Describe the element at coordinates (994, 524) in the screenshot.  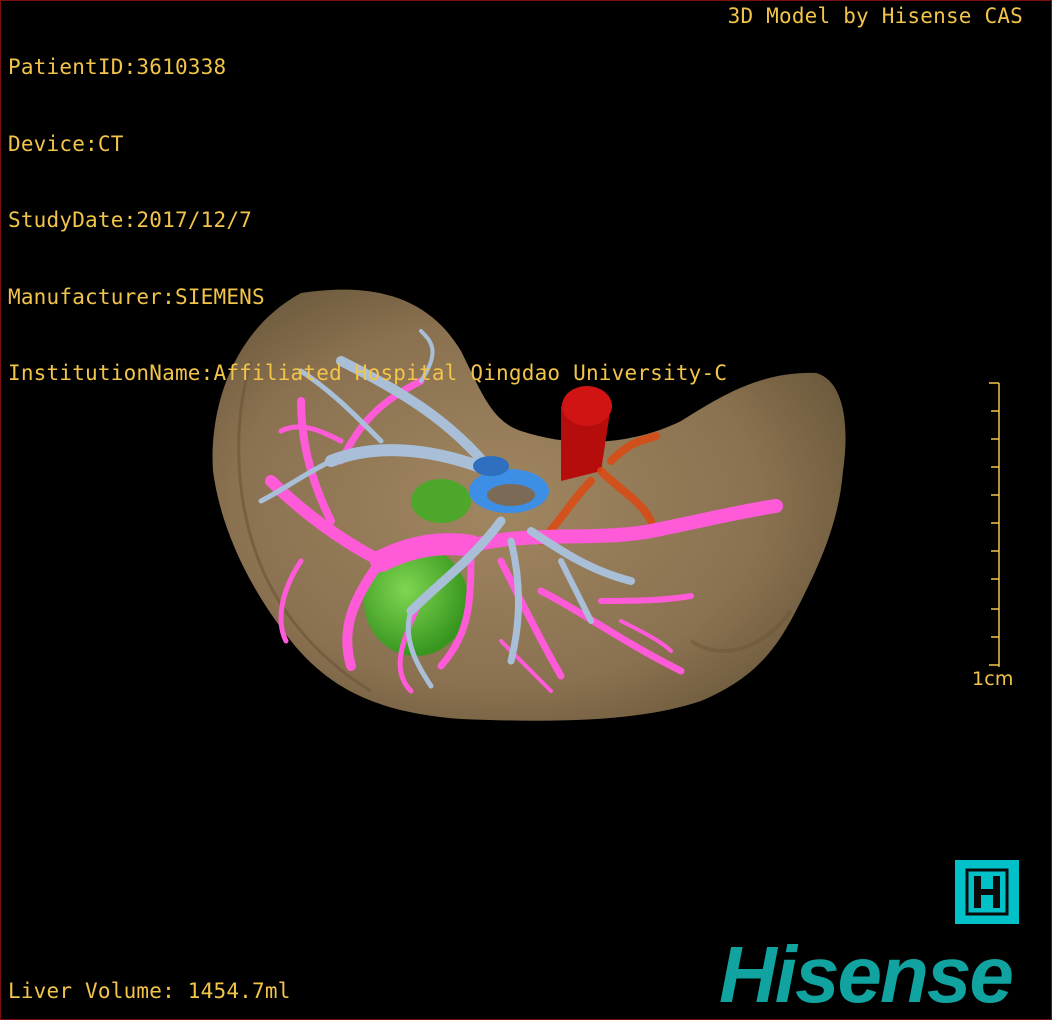
I see `scale-bar-icon` at that location.